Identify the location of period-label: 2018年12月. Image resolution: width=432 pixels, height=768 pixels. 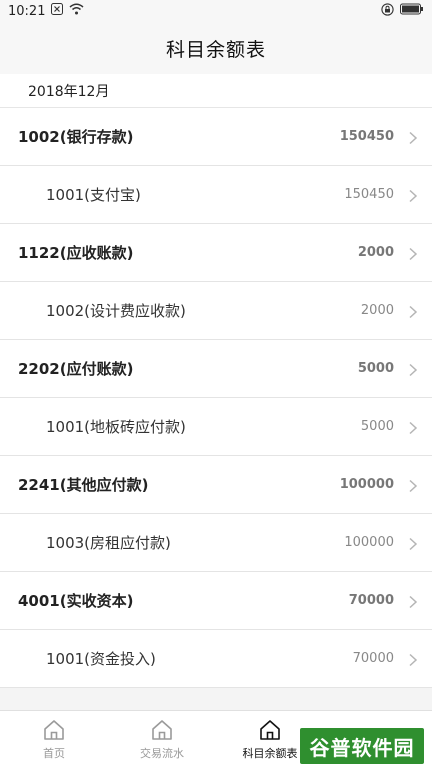
(216, 91).